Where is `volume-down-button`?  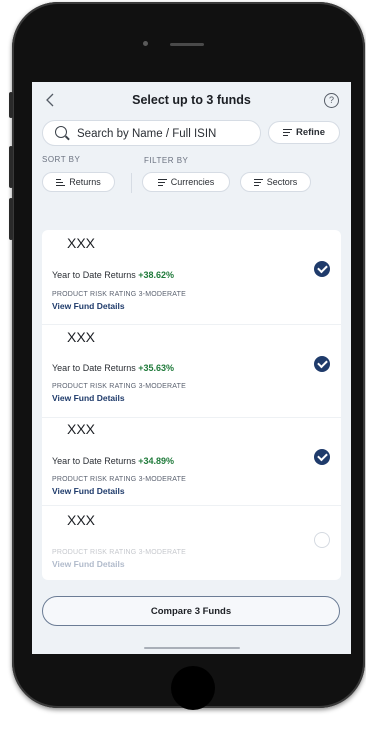
volume-down-button is located at coordinates (11, 167).